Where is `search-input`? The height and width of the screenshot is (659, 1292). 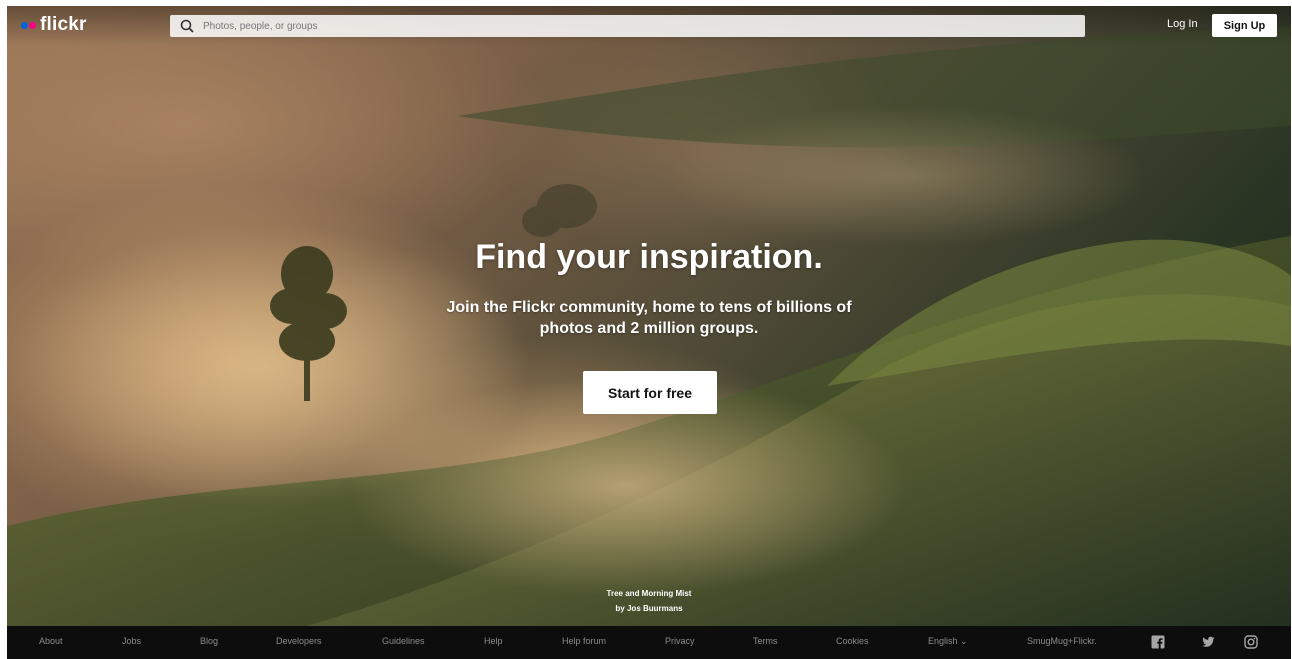 search-input is located at coordinates (631, 26).